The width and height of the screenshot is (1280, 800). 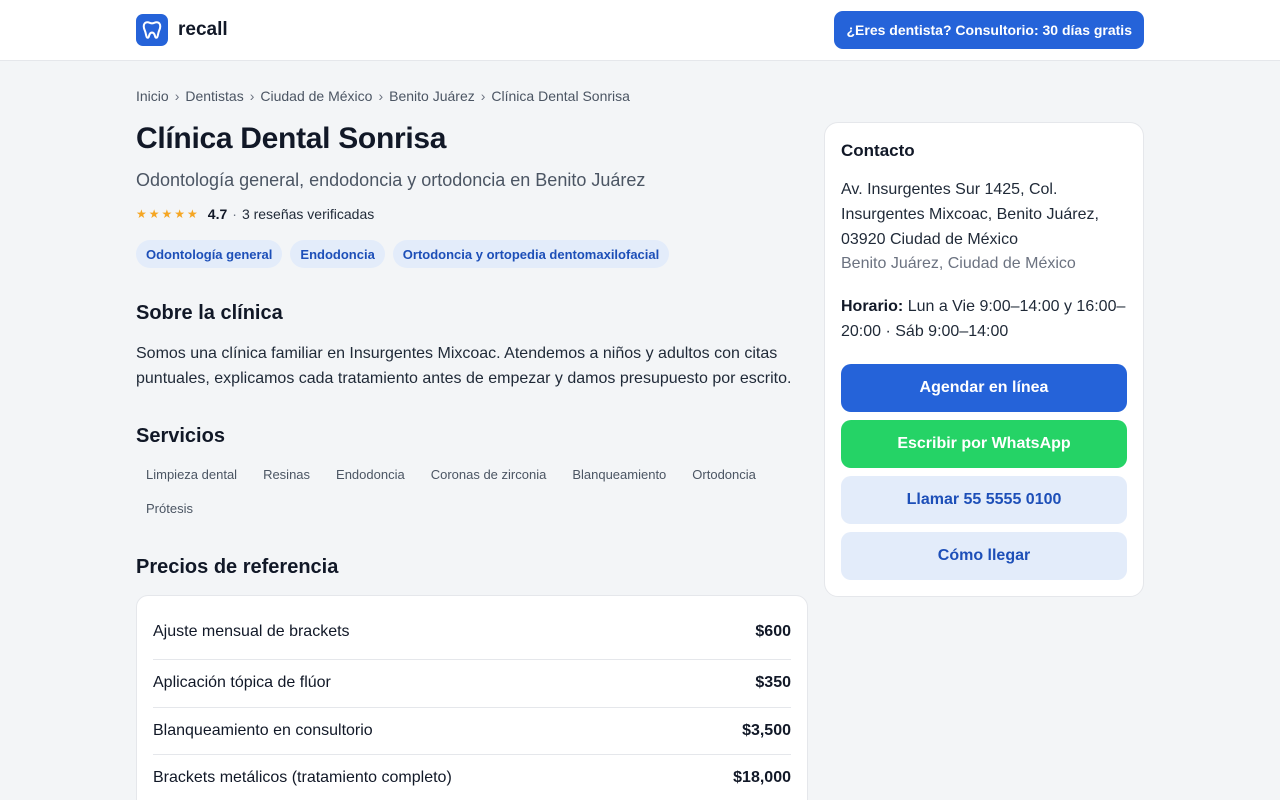 I want to click on brand-name: recall, so click(x=203, y=29).